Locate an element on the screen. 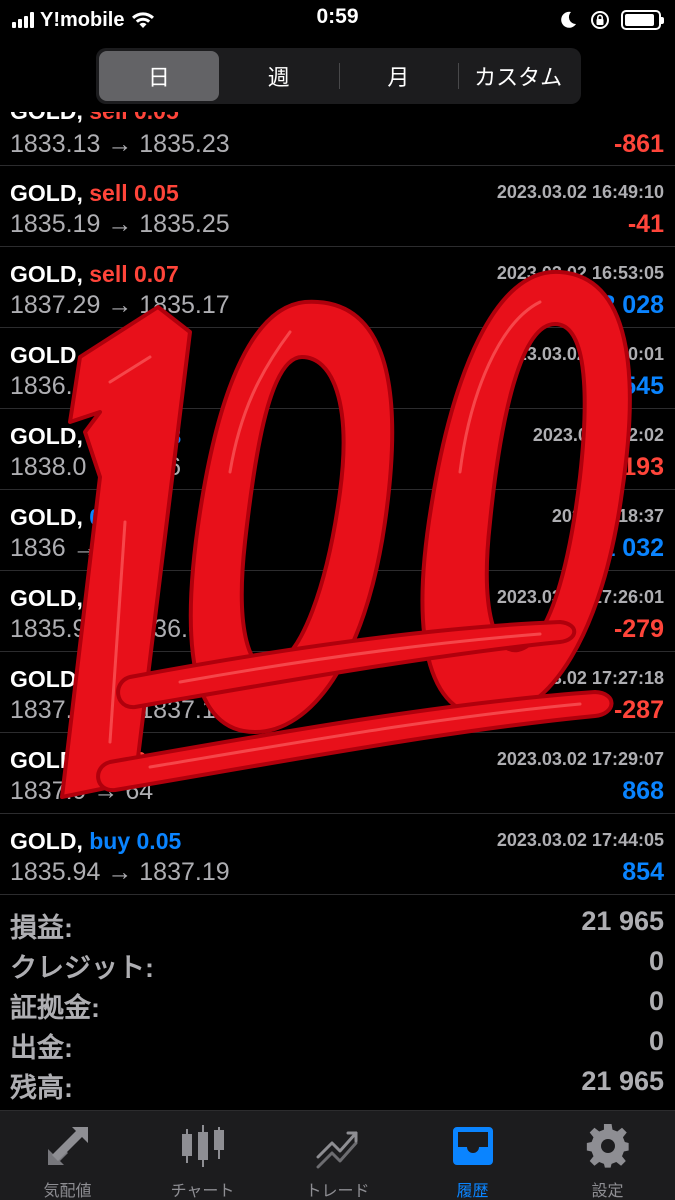  trade-profit: 868 is located at coordinates (643, 791).